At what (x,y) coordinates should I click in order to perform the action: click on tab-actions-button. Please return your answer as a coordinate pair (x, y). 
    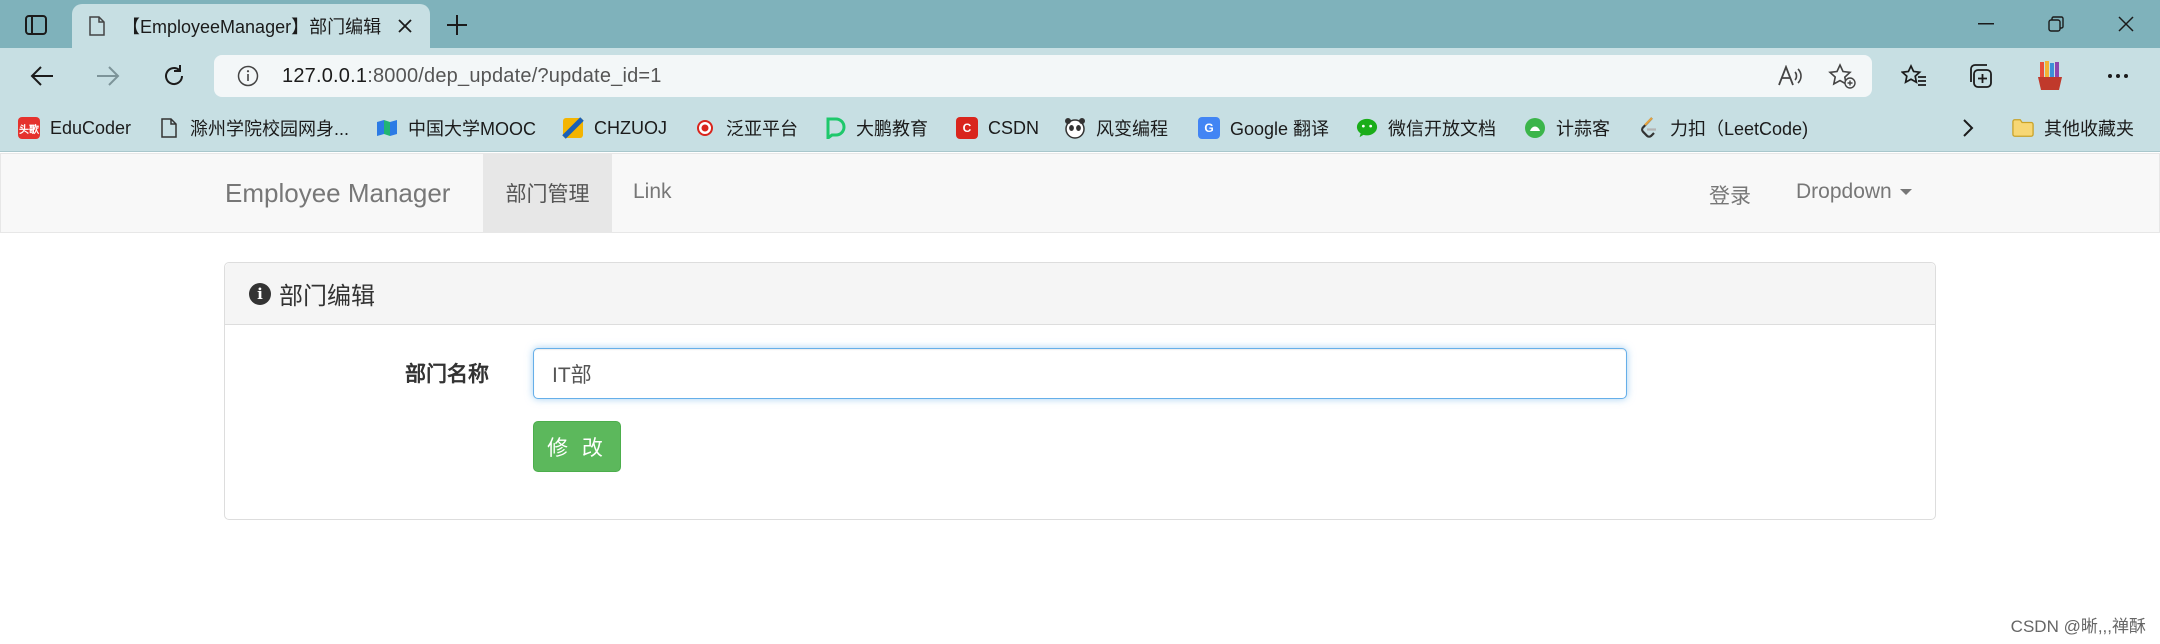
    Looking at the image, I should click on (36, 25).